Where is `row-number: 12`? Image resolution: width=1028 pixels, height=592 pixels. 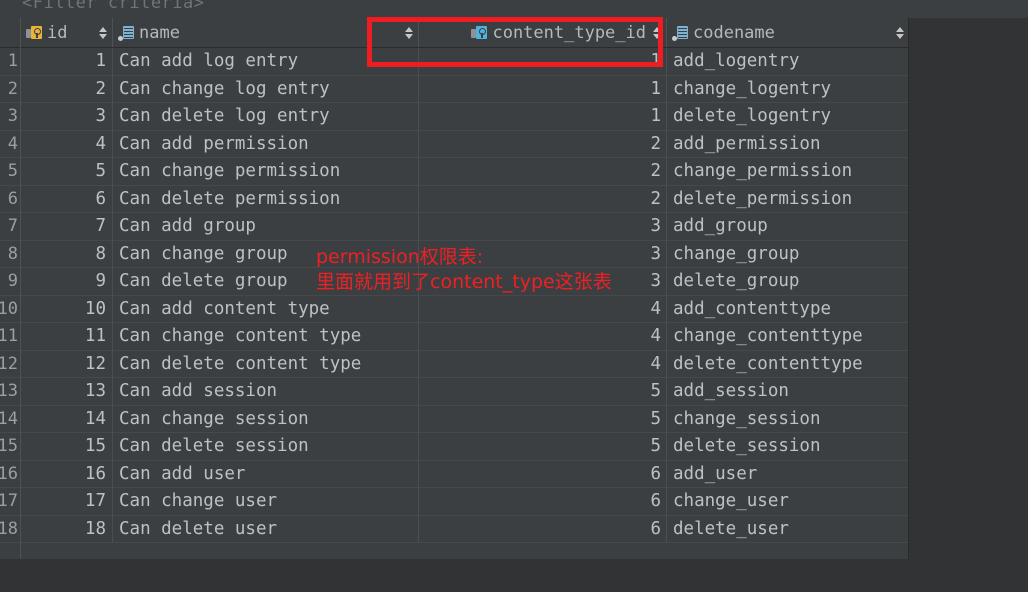 row-number: 12 is located at coordinates (10, 364).